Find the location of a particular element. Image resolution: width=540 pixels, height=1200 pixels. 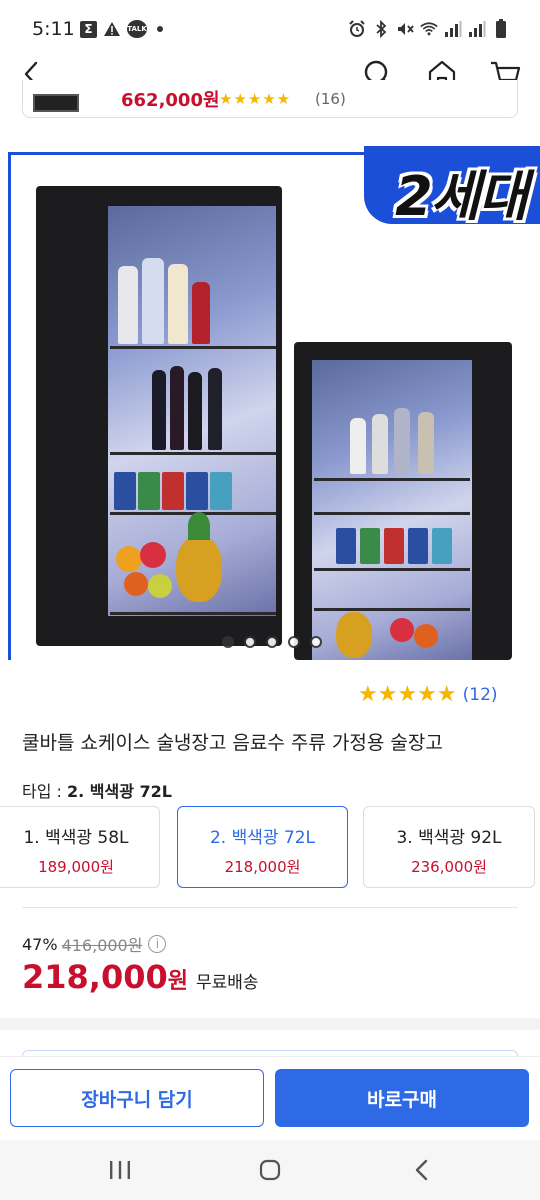

sale-price-row: 218,000 원 무료배송 is located at coordinates (140, 977).